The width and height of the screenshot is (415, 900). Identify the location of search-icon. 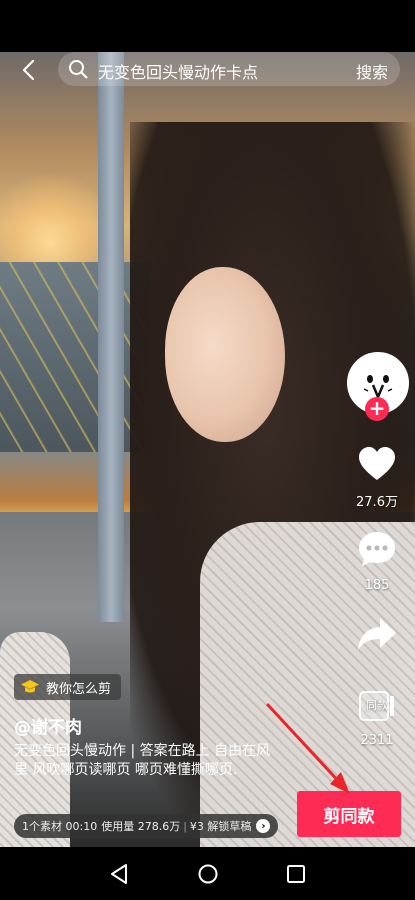
(78, 69).